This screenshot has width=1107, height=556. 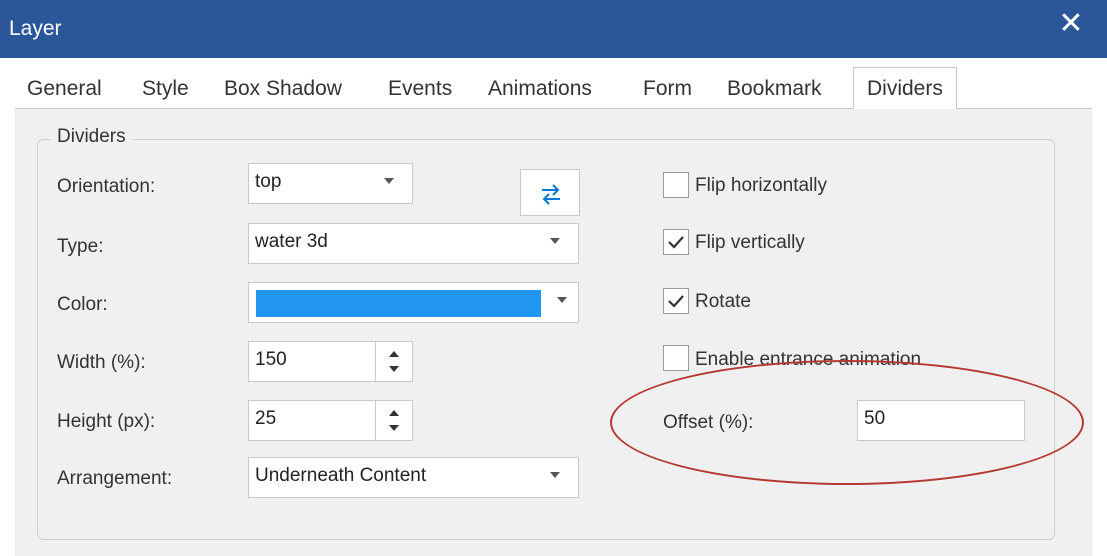 What do you see at coordinates (941, 420) in the screenshot?
I see `offset-input: 50` at bounding box center [941, 420].